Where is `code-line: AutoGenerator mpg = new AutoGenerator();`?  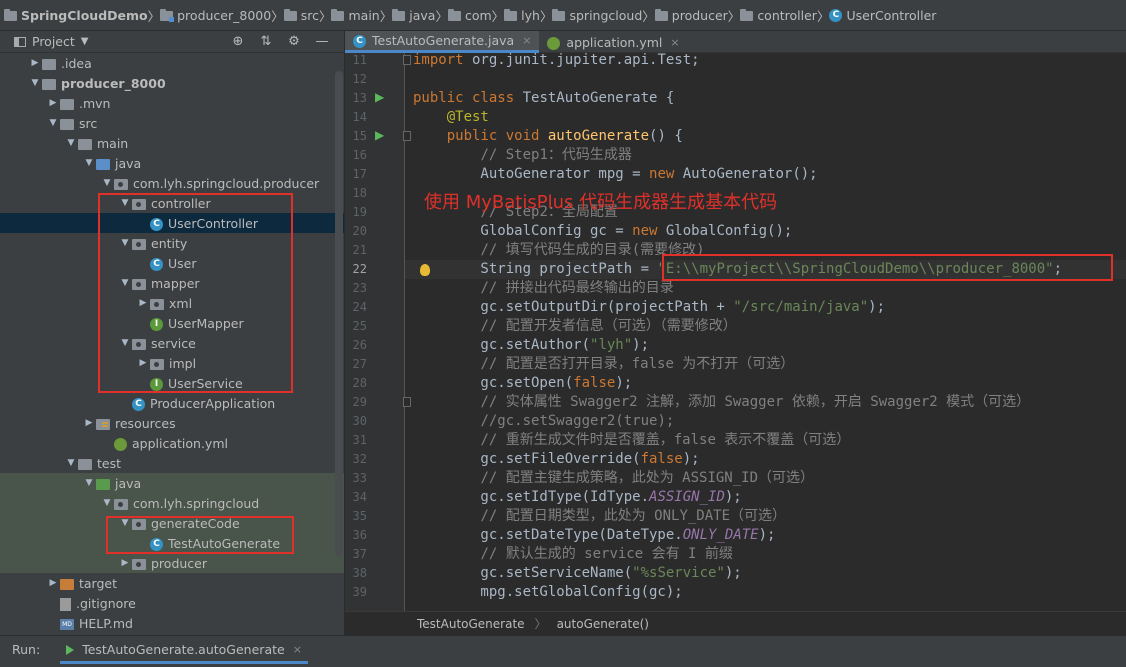
code-line: AutoGenerator mpg = new AutoGenerator(); is located at coordinates (615, 174).